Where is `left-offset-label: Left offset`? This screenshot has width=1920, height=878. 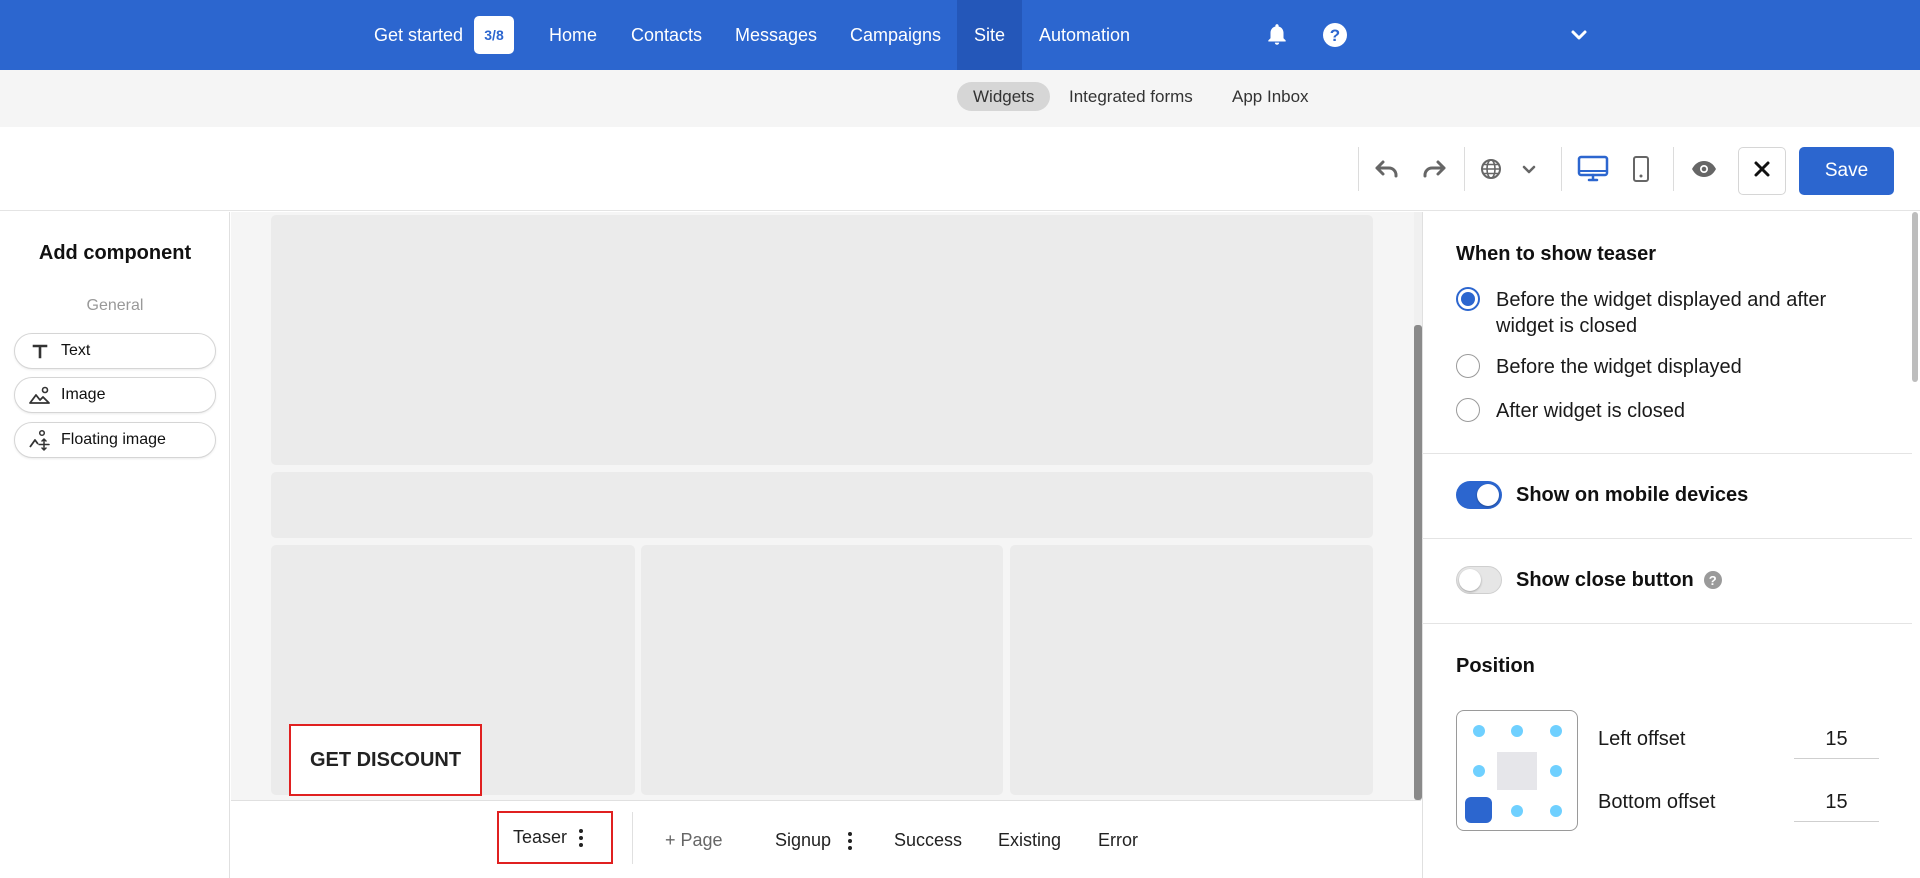
left-offset-label: Left offset is located at coordinates (1642, 739).